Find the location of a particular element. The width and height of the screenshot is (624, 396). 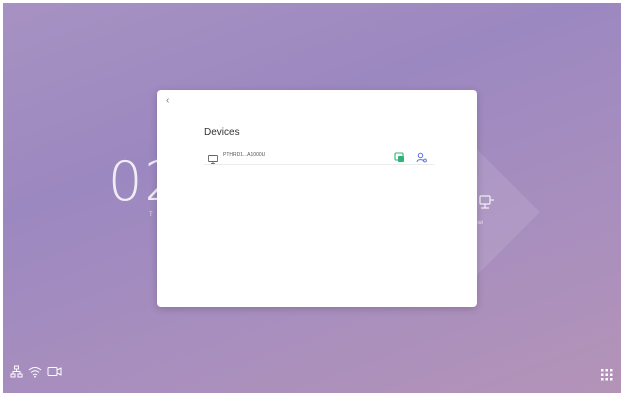

device-row: PTHRD1...A1000U is located at coordinates (319, 156).